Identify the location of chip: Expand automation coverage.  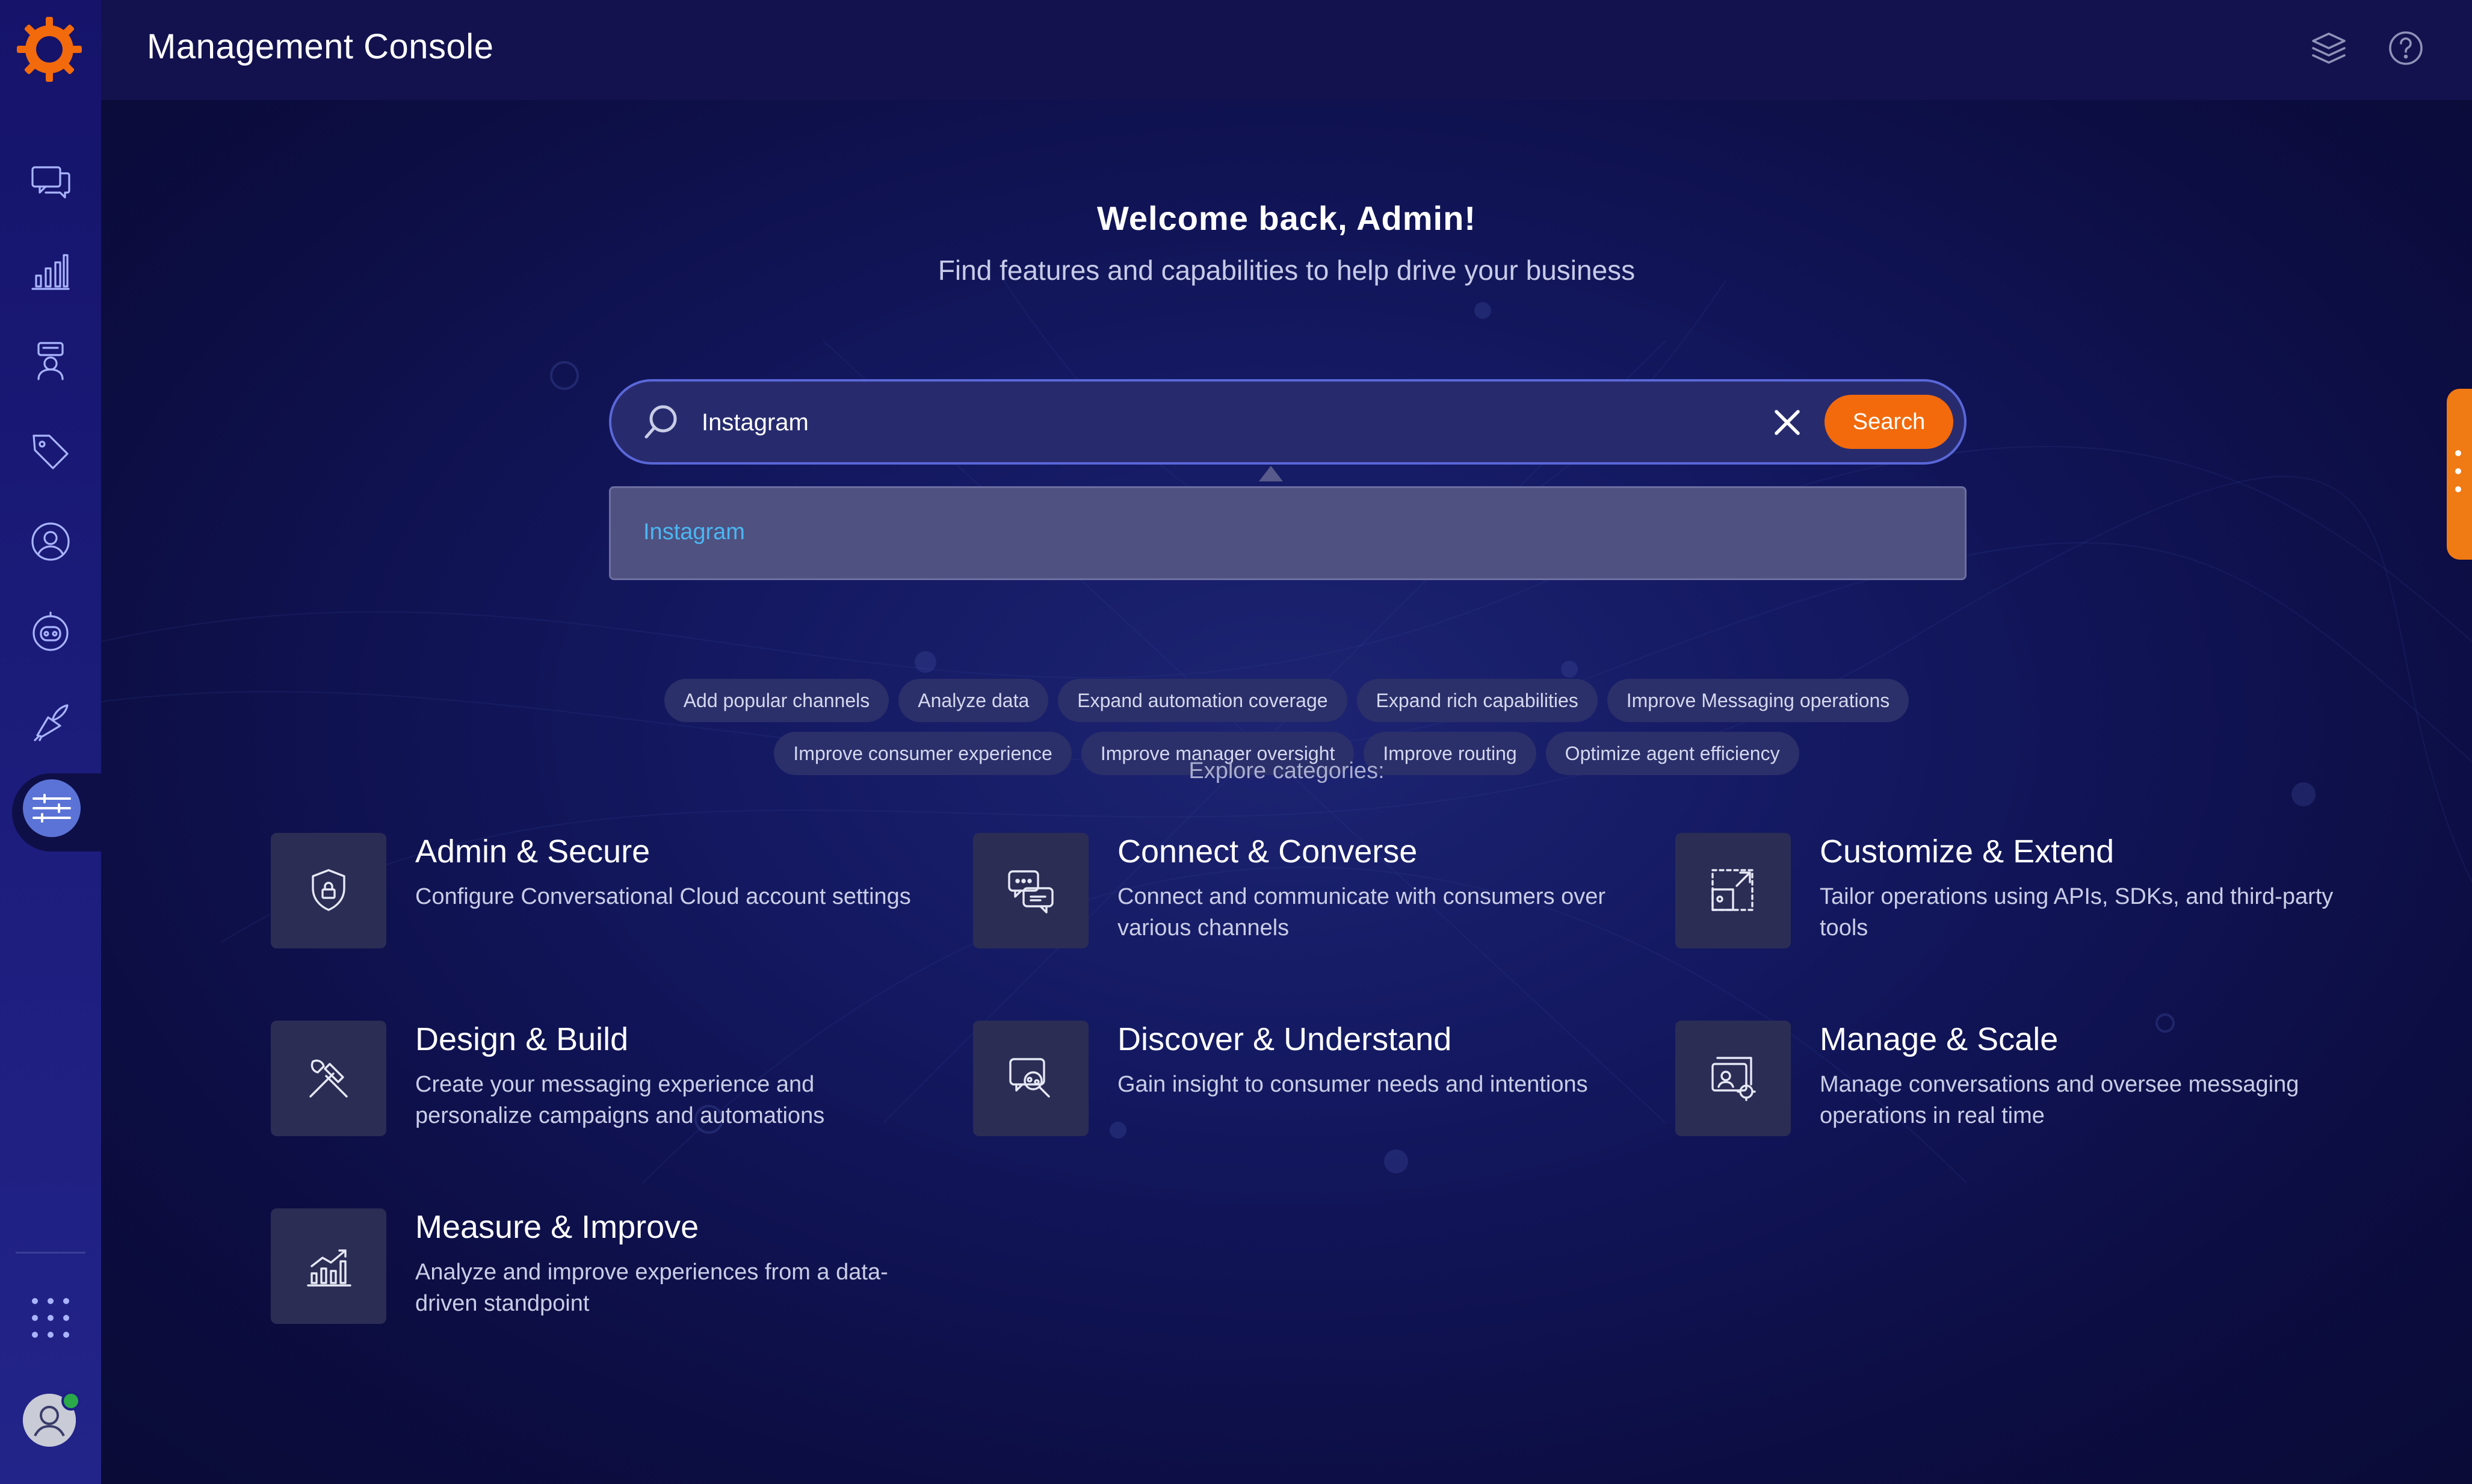
(1202, 700).